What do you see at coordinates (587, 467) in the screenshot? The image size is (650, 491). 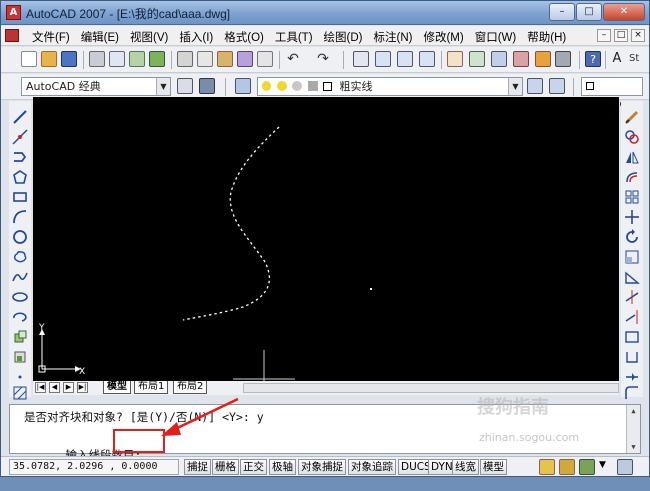 I see `annotation-scale-icon` at bounding box center [587, 467].